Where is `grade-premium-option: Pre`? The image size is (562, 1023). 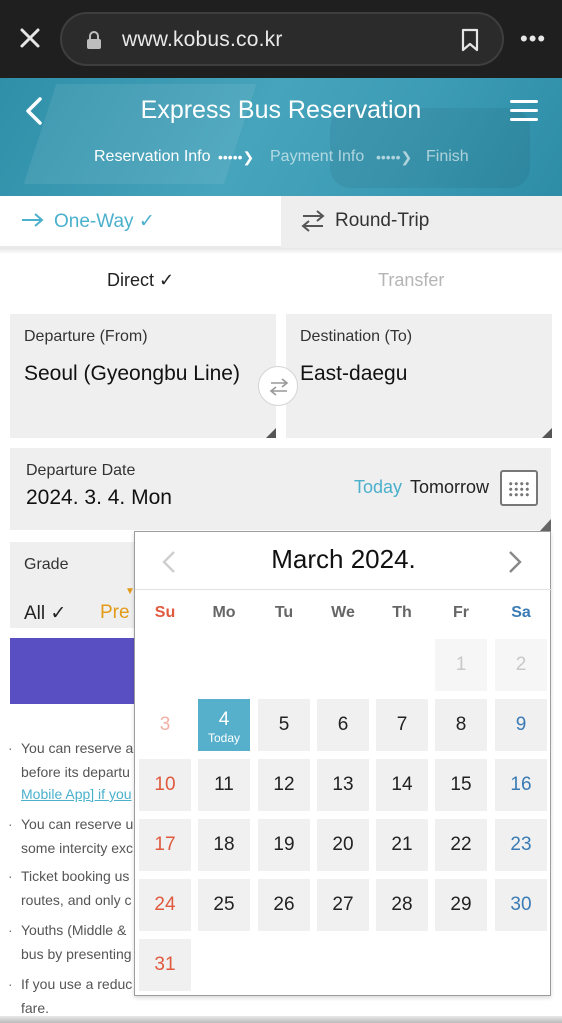 grade-premium-option: Pre is located at coordinates (115, 613).